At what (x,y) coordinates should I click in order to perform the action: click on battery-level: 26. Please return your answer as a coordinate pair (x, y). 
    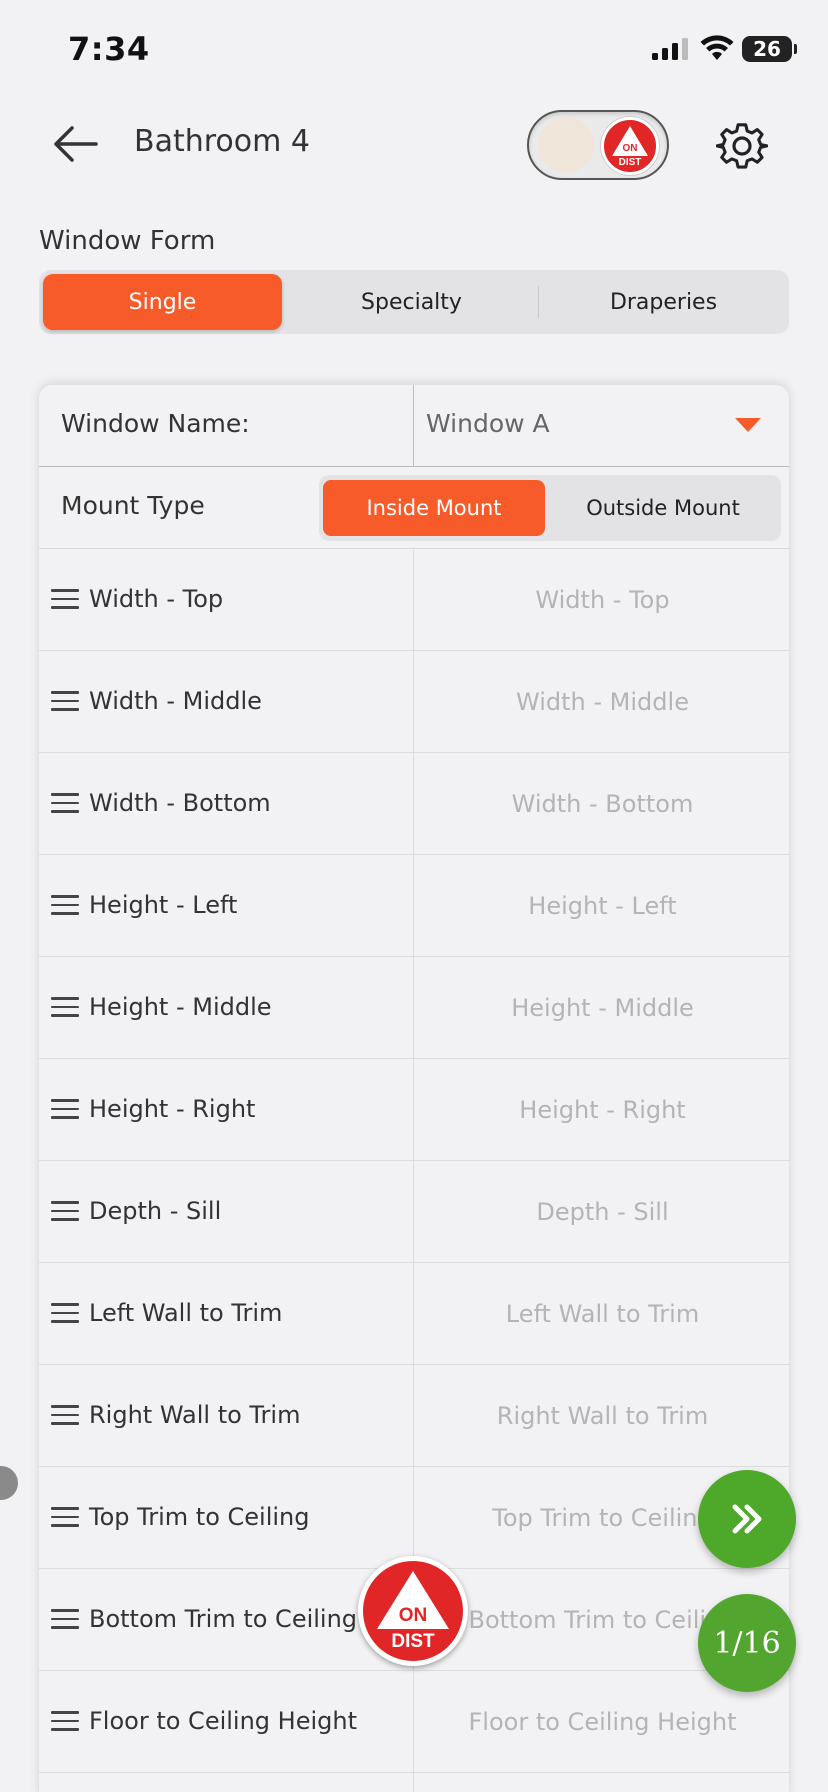
    Looking at the image, I should click on (767, 49).